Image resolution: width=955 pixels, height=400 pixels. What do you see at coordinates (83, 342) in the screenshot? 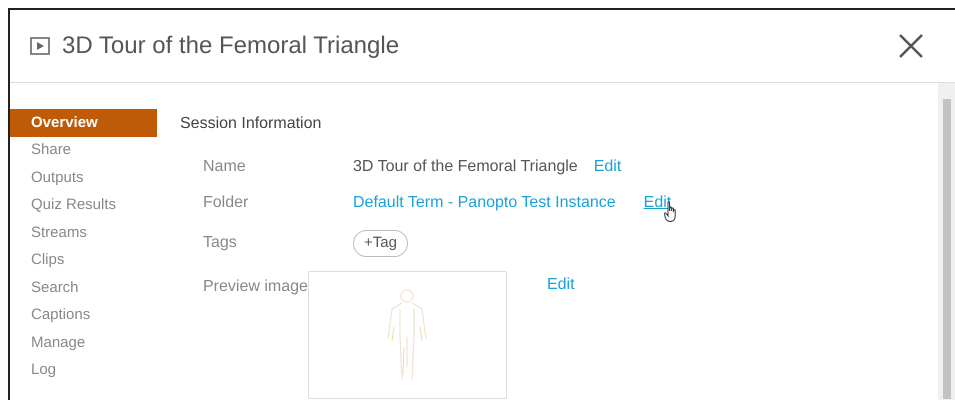
I see `sidebar-item: Manage` at bounding box center [83, 342].